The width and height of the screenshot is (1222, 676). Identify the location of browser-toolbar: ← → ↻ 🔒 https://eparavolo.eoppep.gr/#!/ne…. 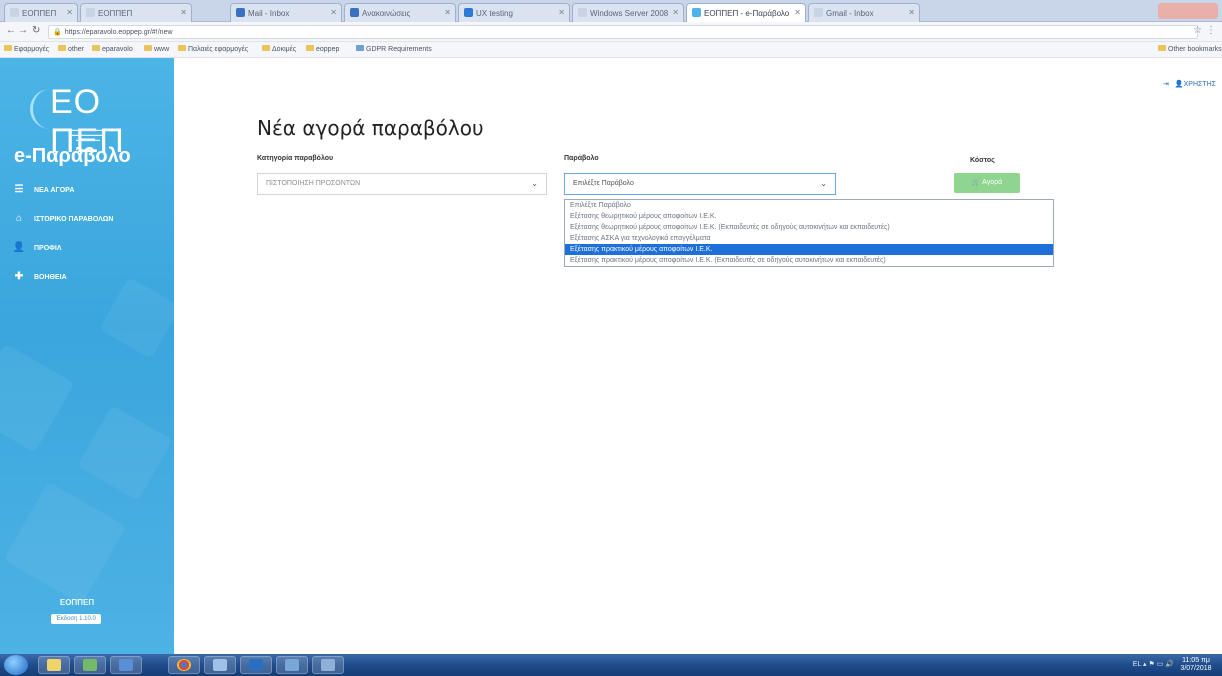
(611, 32).